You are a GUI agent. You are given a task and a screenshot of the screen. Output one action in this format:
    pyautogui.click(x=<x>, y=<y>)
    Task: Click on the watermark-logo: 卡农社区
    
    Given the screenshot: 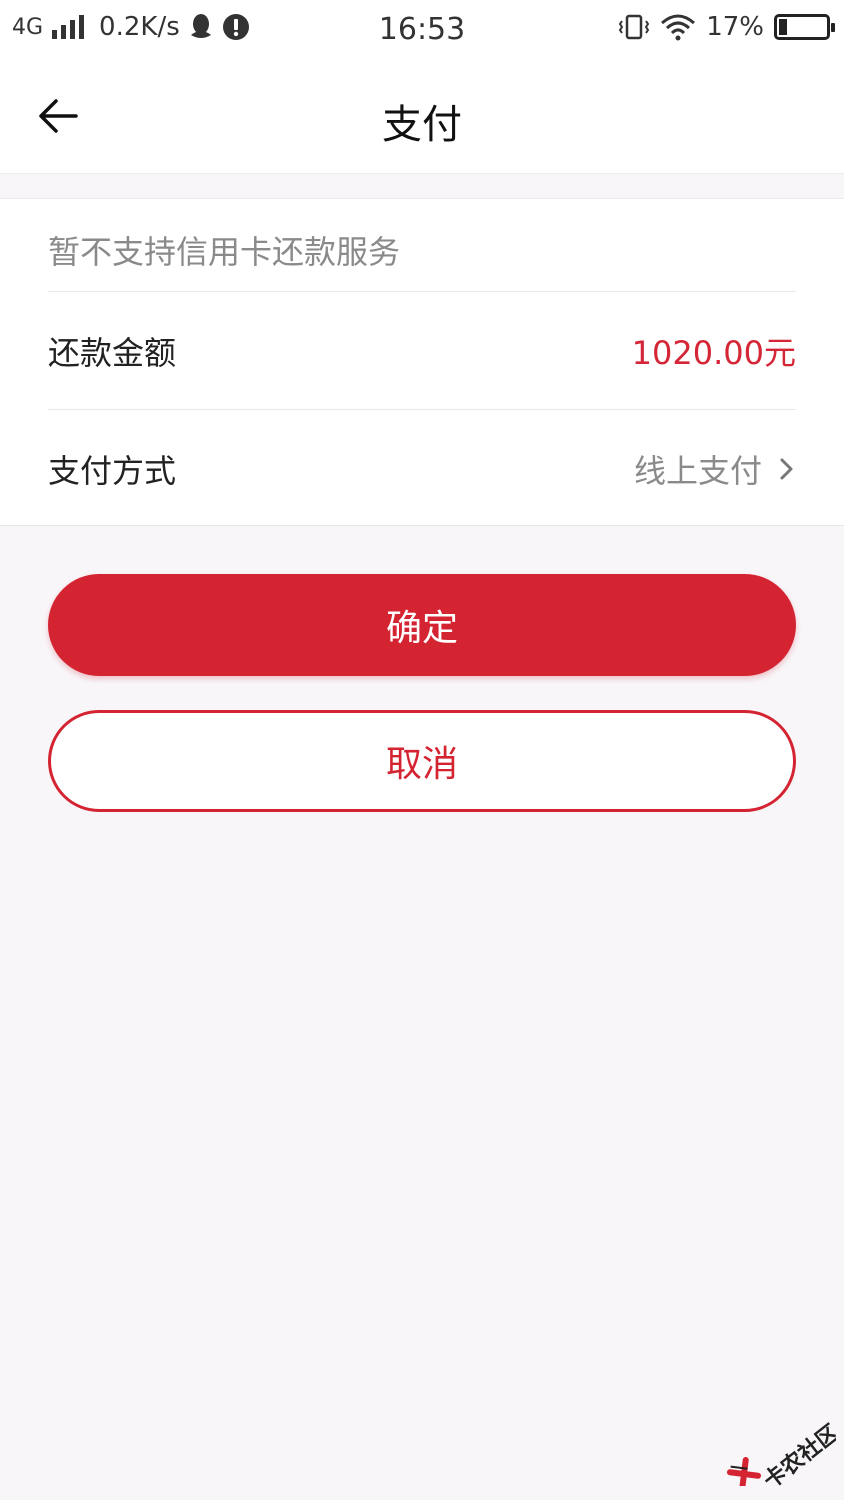 What is the action you would take?
    pyautogui.click(x=785, y=1452)
    